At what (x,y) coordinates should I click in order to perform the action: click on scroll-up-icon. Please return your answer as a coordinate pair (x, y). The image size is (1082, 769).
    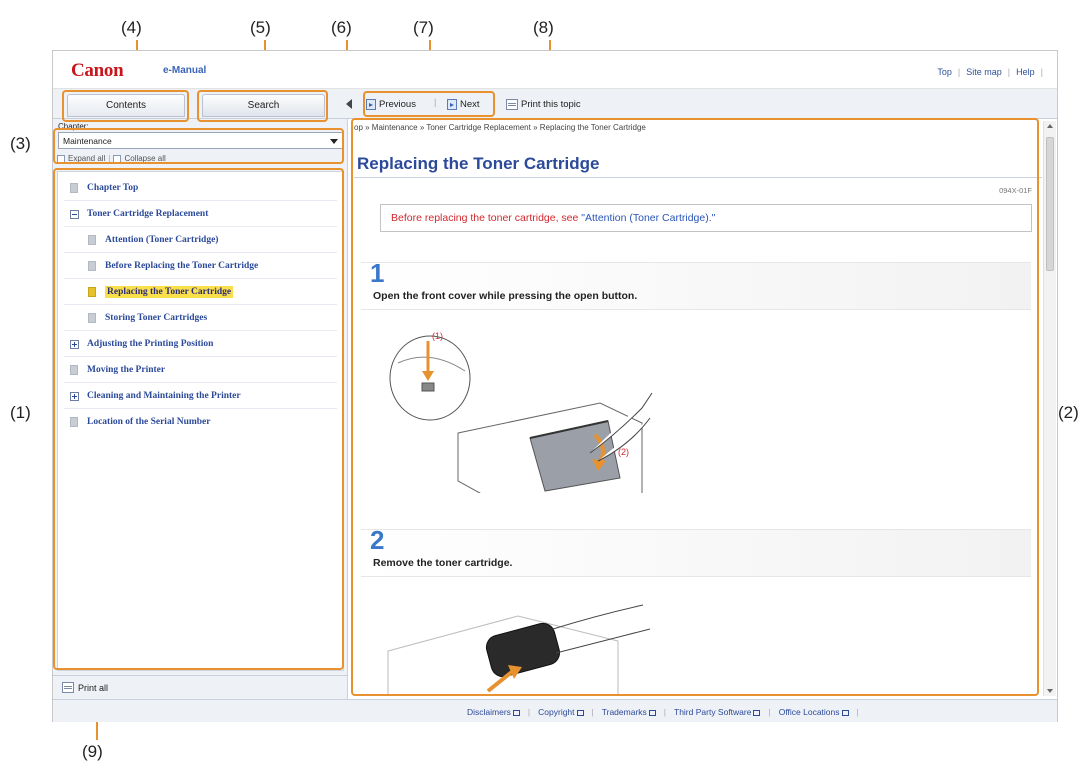
    Looking at the image, I should click on (1050, 126).